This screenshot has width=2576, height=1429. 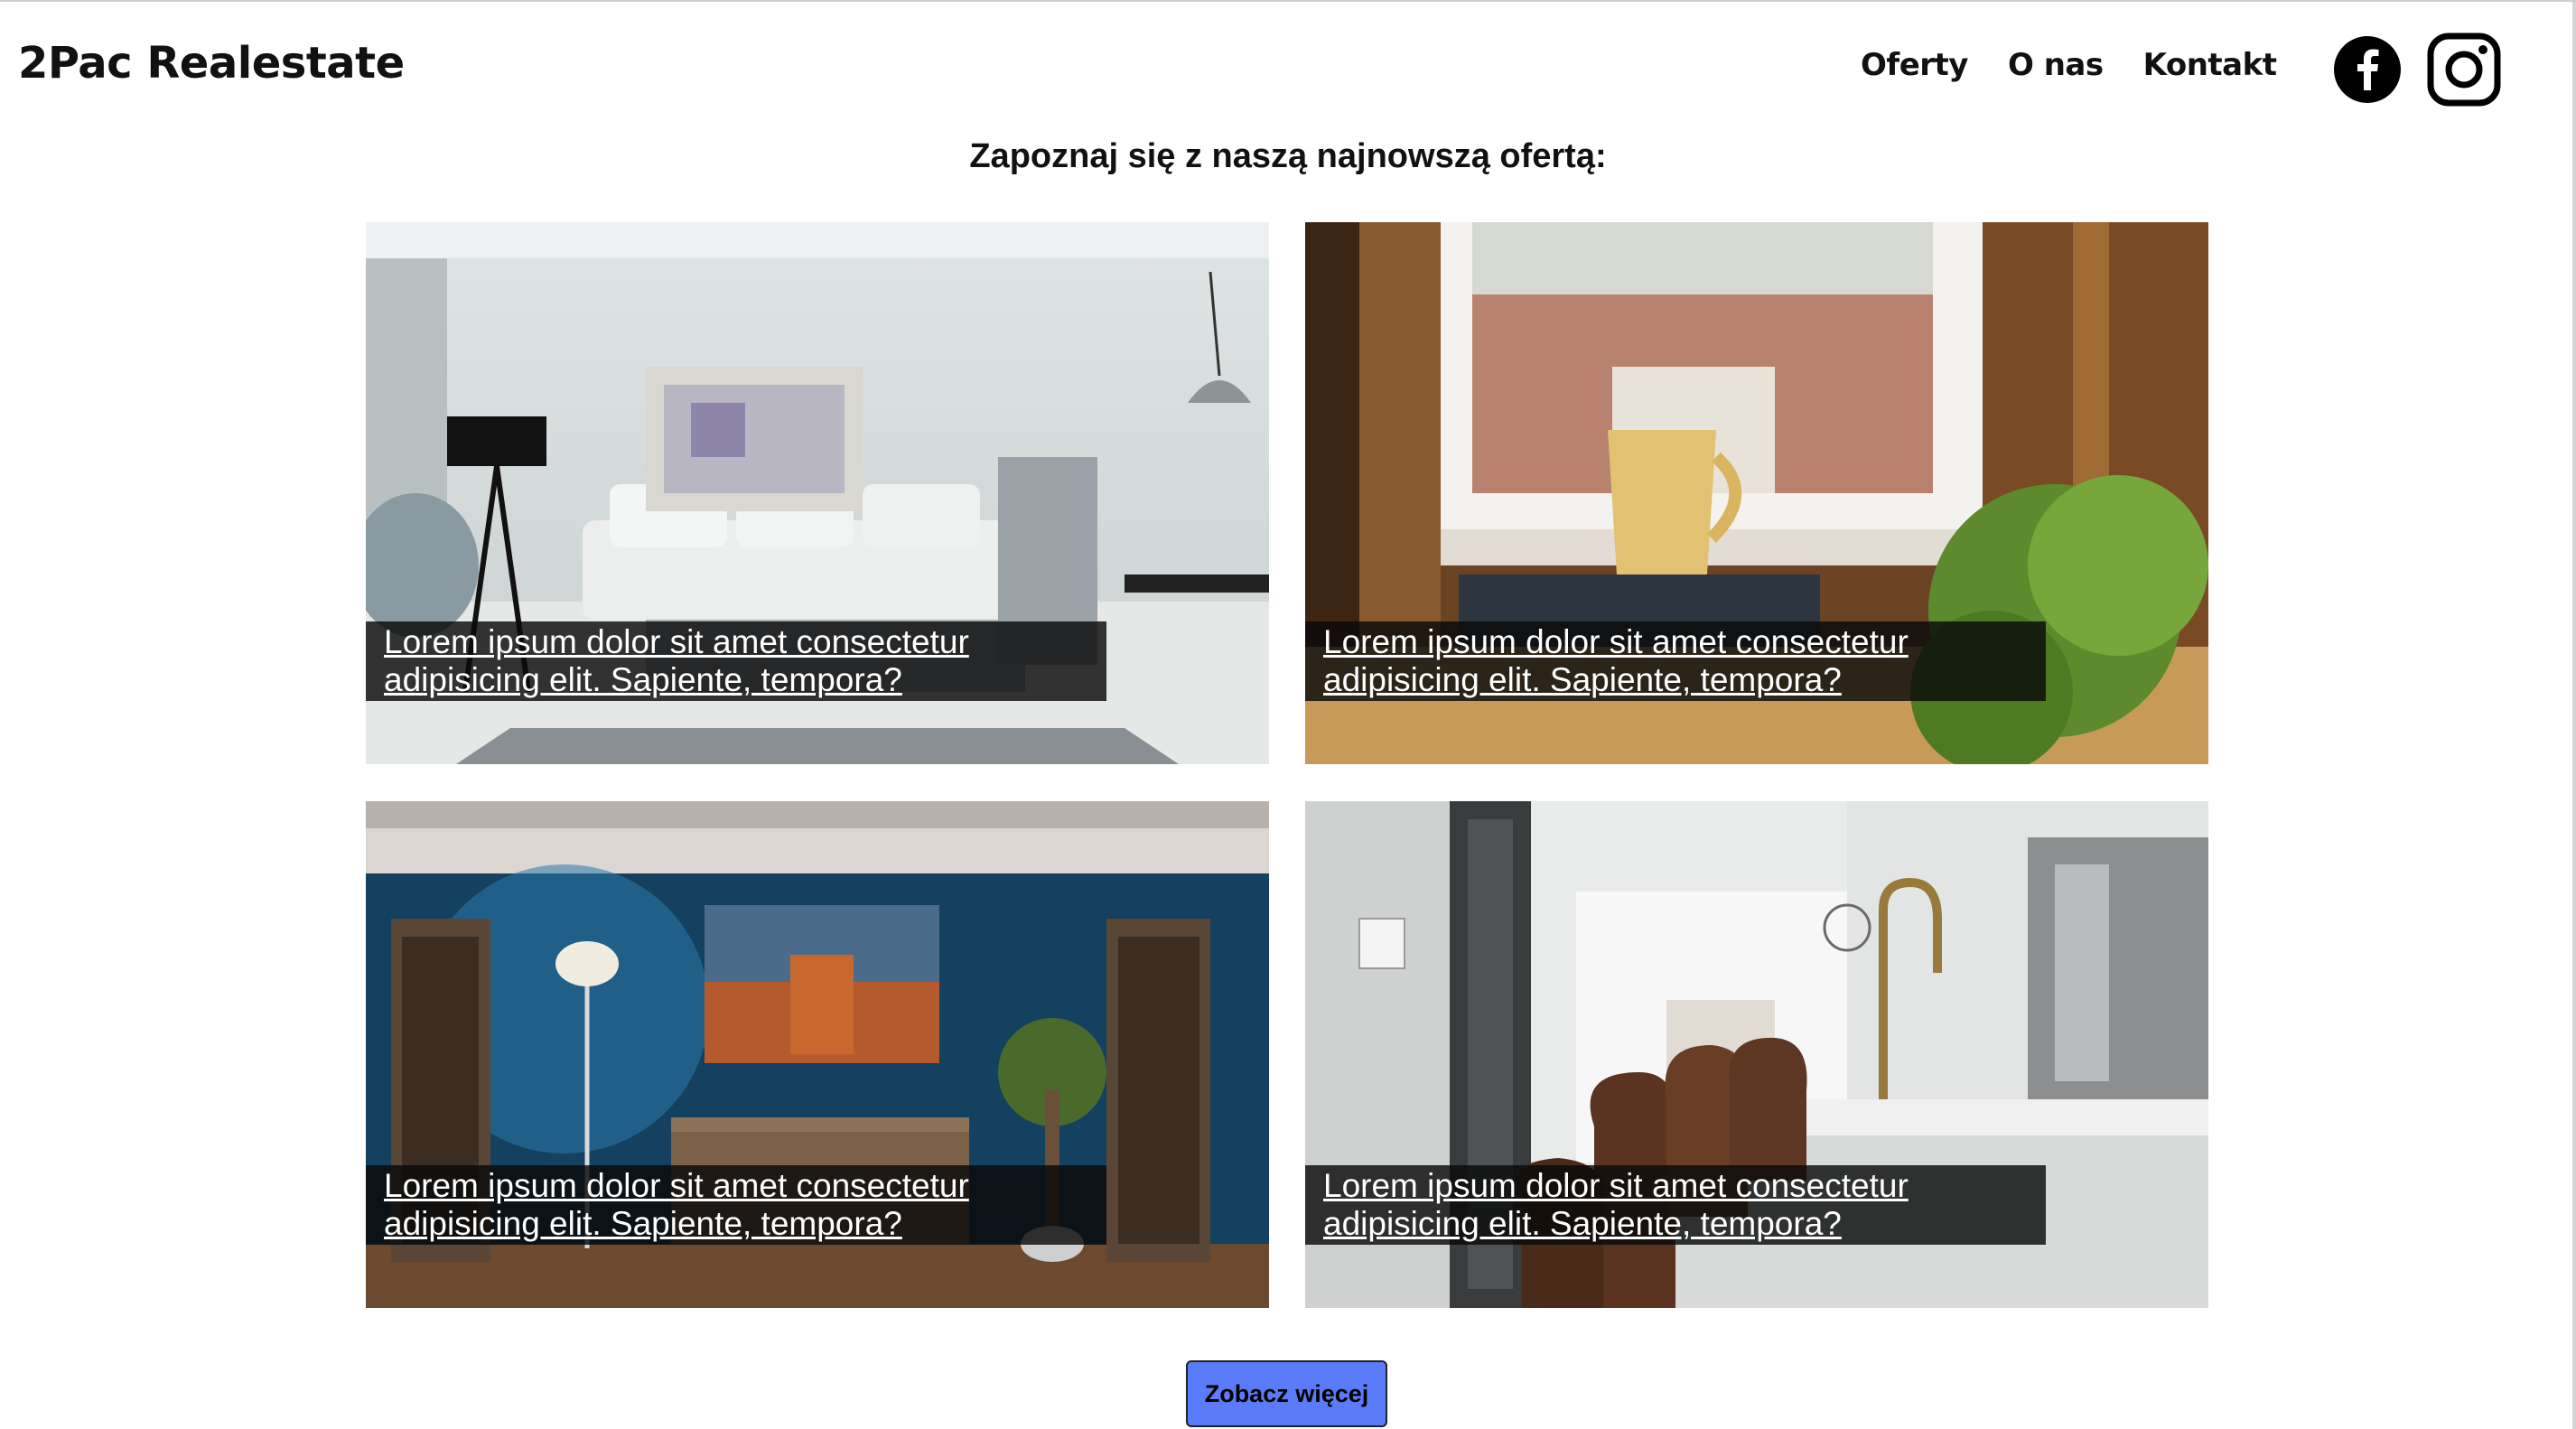 I want to click on page-heading: Zapoznaj się z naszą najnowszą ofertą:, so click(x=1288, y=156).